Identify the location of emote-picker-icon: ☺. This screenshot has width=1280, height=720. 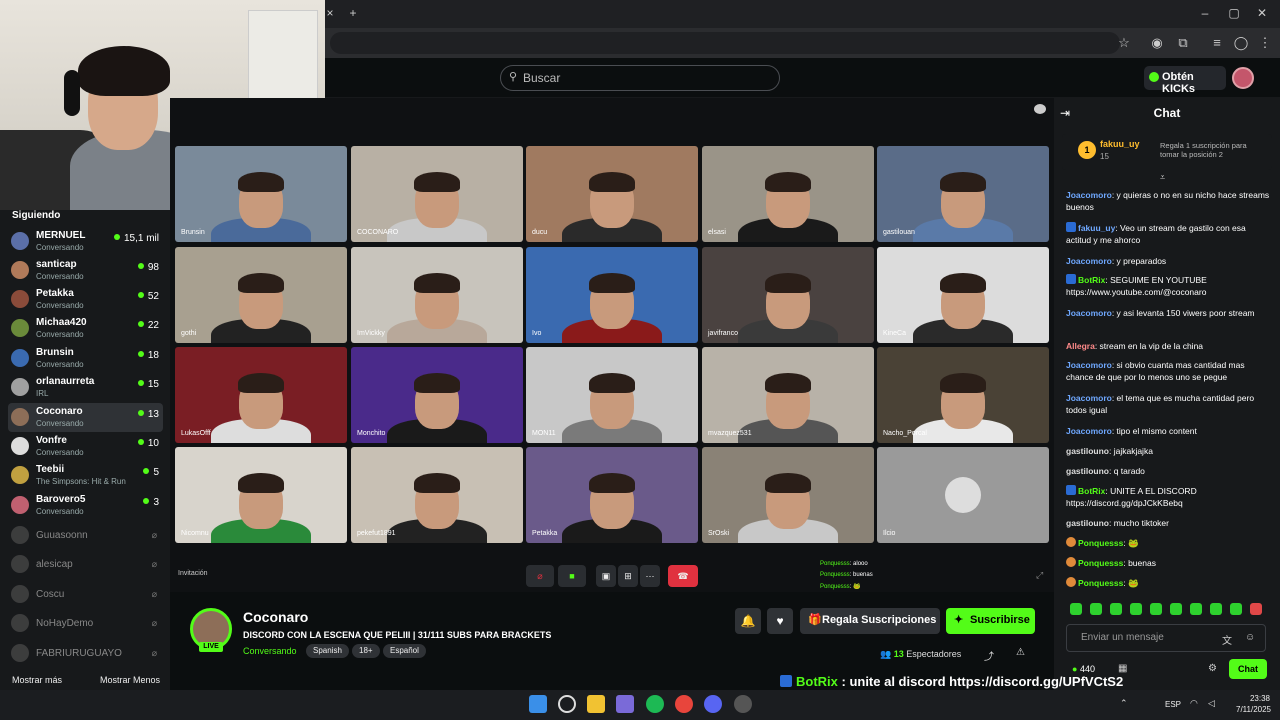
(1250, 637).